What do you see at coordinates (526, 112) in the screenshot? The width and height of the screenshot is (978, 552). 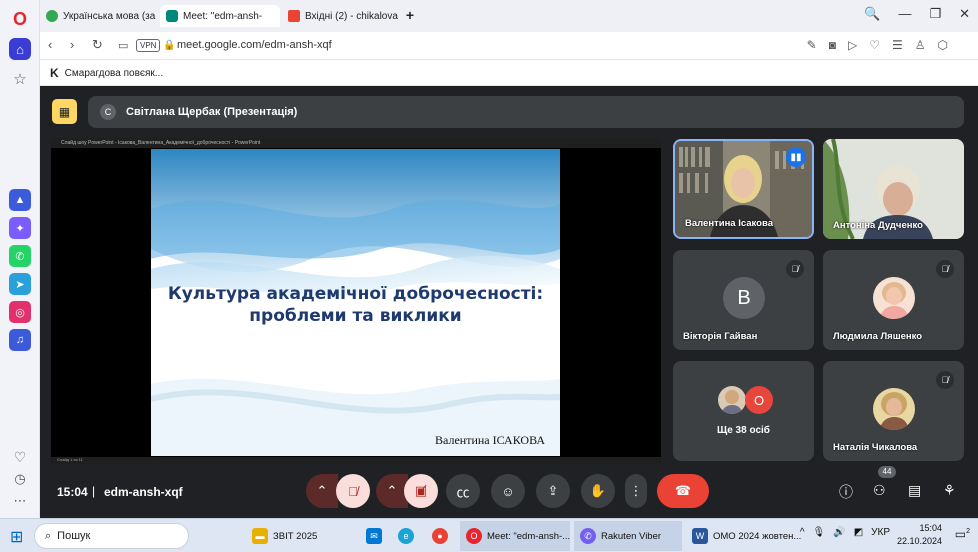 I see `presenter-chip: С Світлана Щербак (Презентація)` at bounding box center [526, 112].